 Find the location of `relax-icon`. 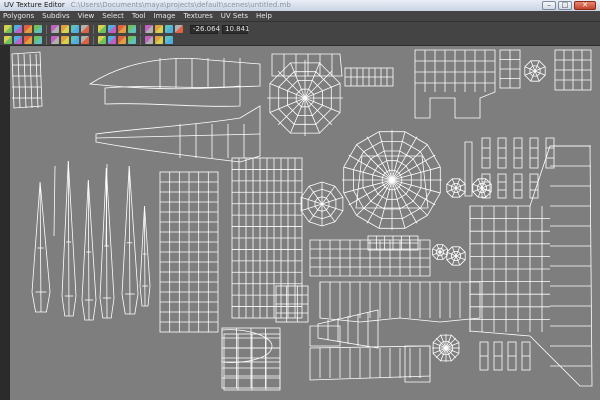

relax-icon is located at coordinates (75, 40).